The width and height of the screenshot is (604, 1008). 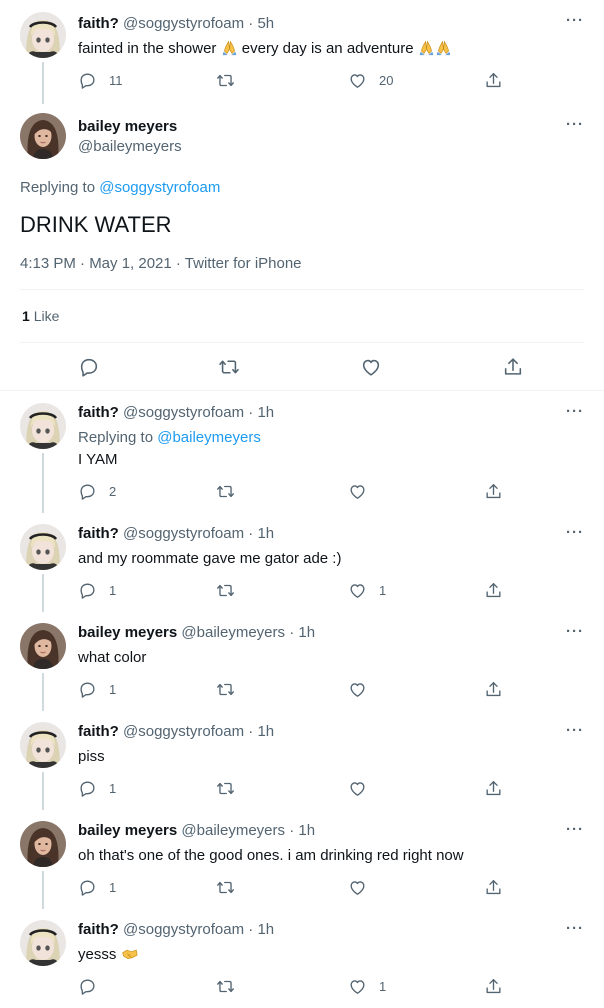 What do you see at coordinates (129, 953) in the screenshot?
I see `handshake-emoji` at bounding box center [129, 953].